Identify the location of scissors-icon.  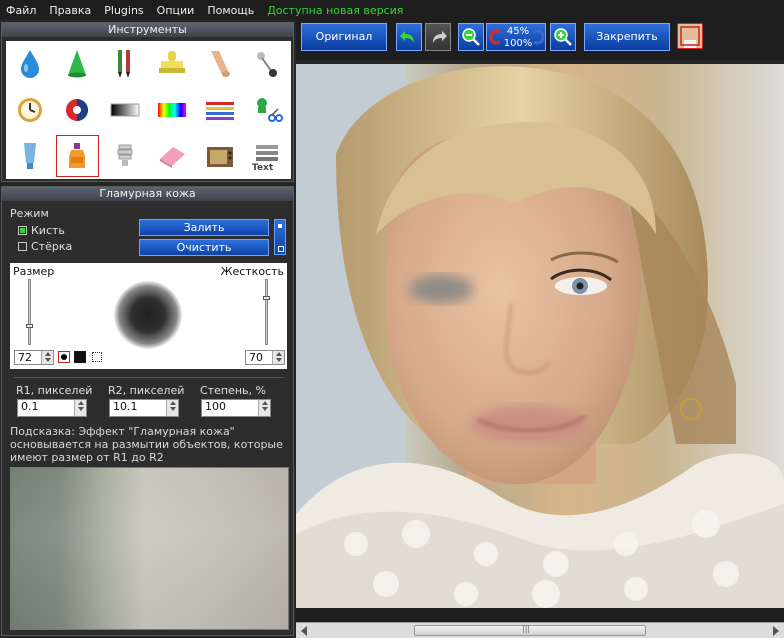
(270, 110).